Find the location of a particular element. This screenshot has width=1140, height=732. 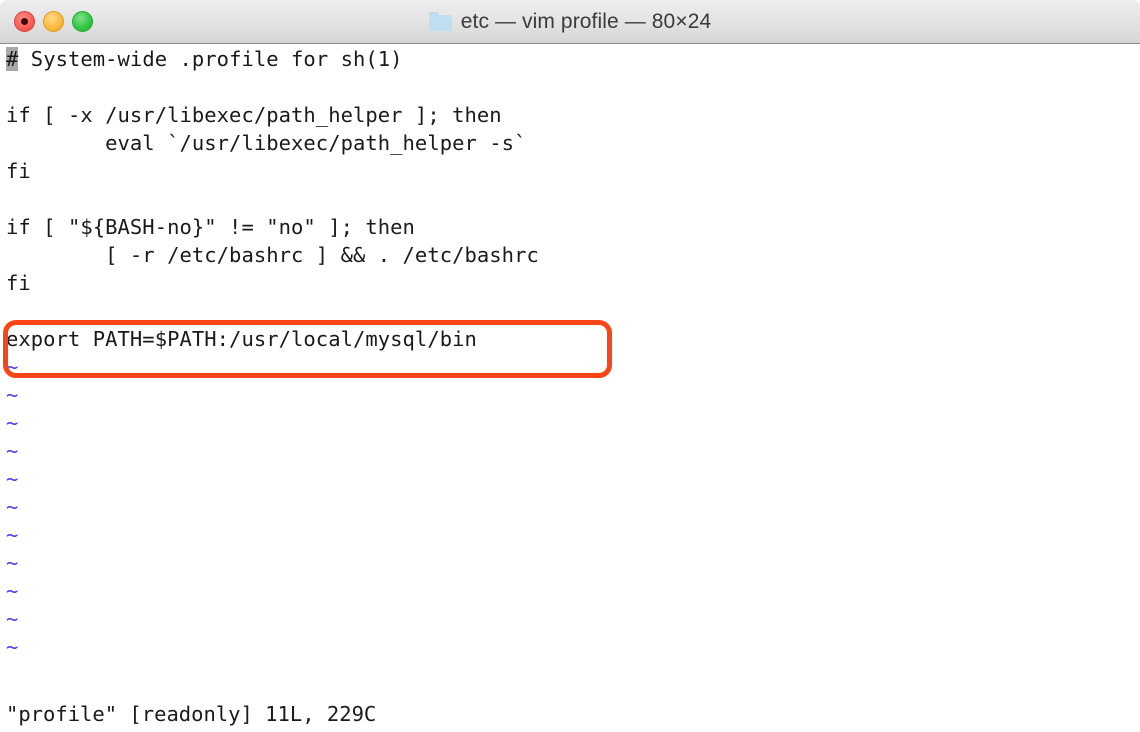

buffer-line: [ -r /etc/bashrc ] && . /etc/bashrc is located at coordinates (272, 255).